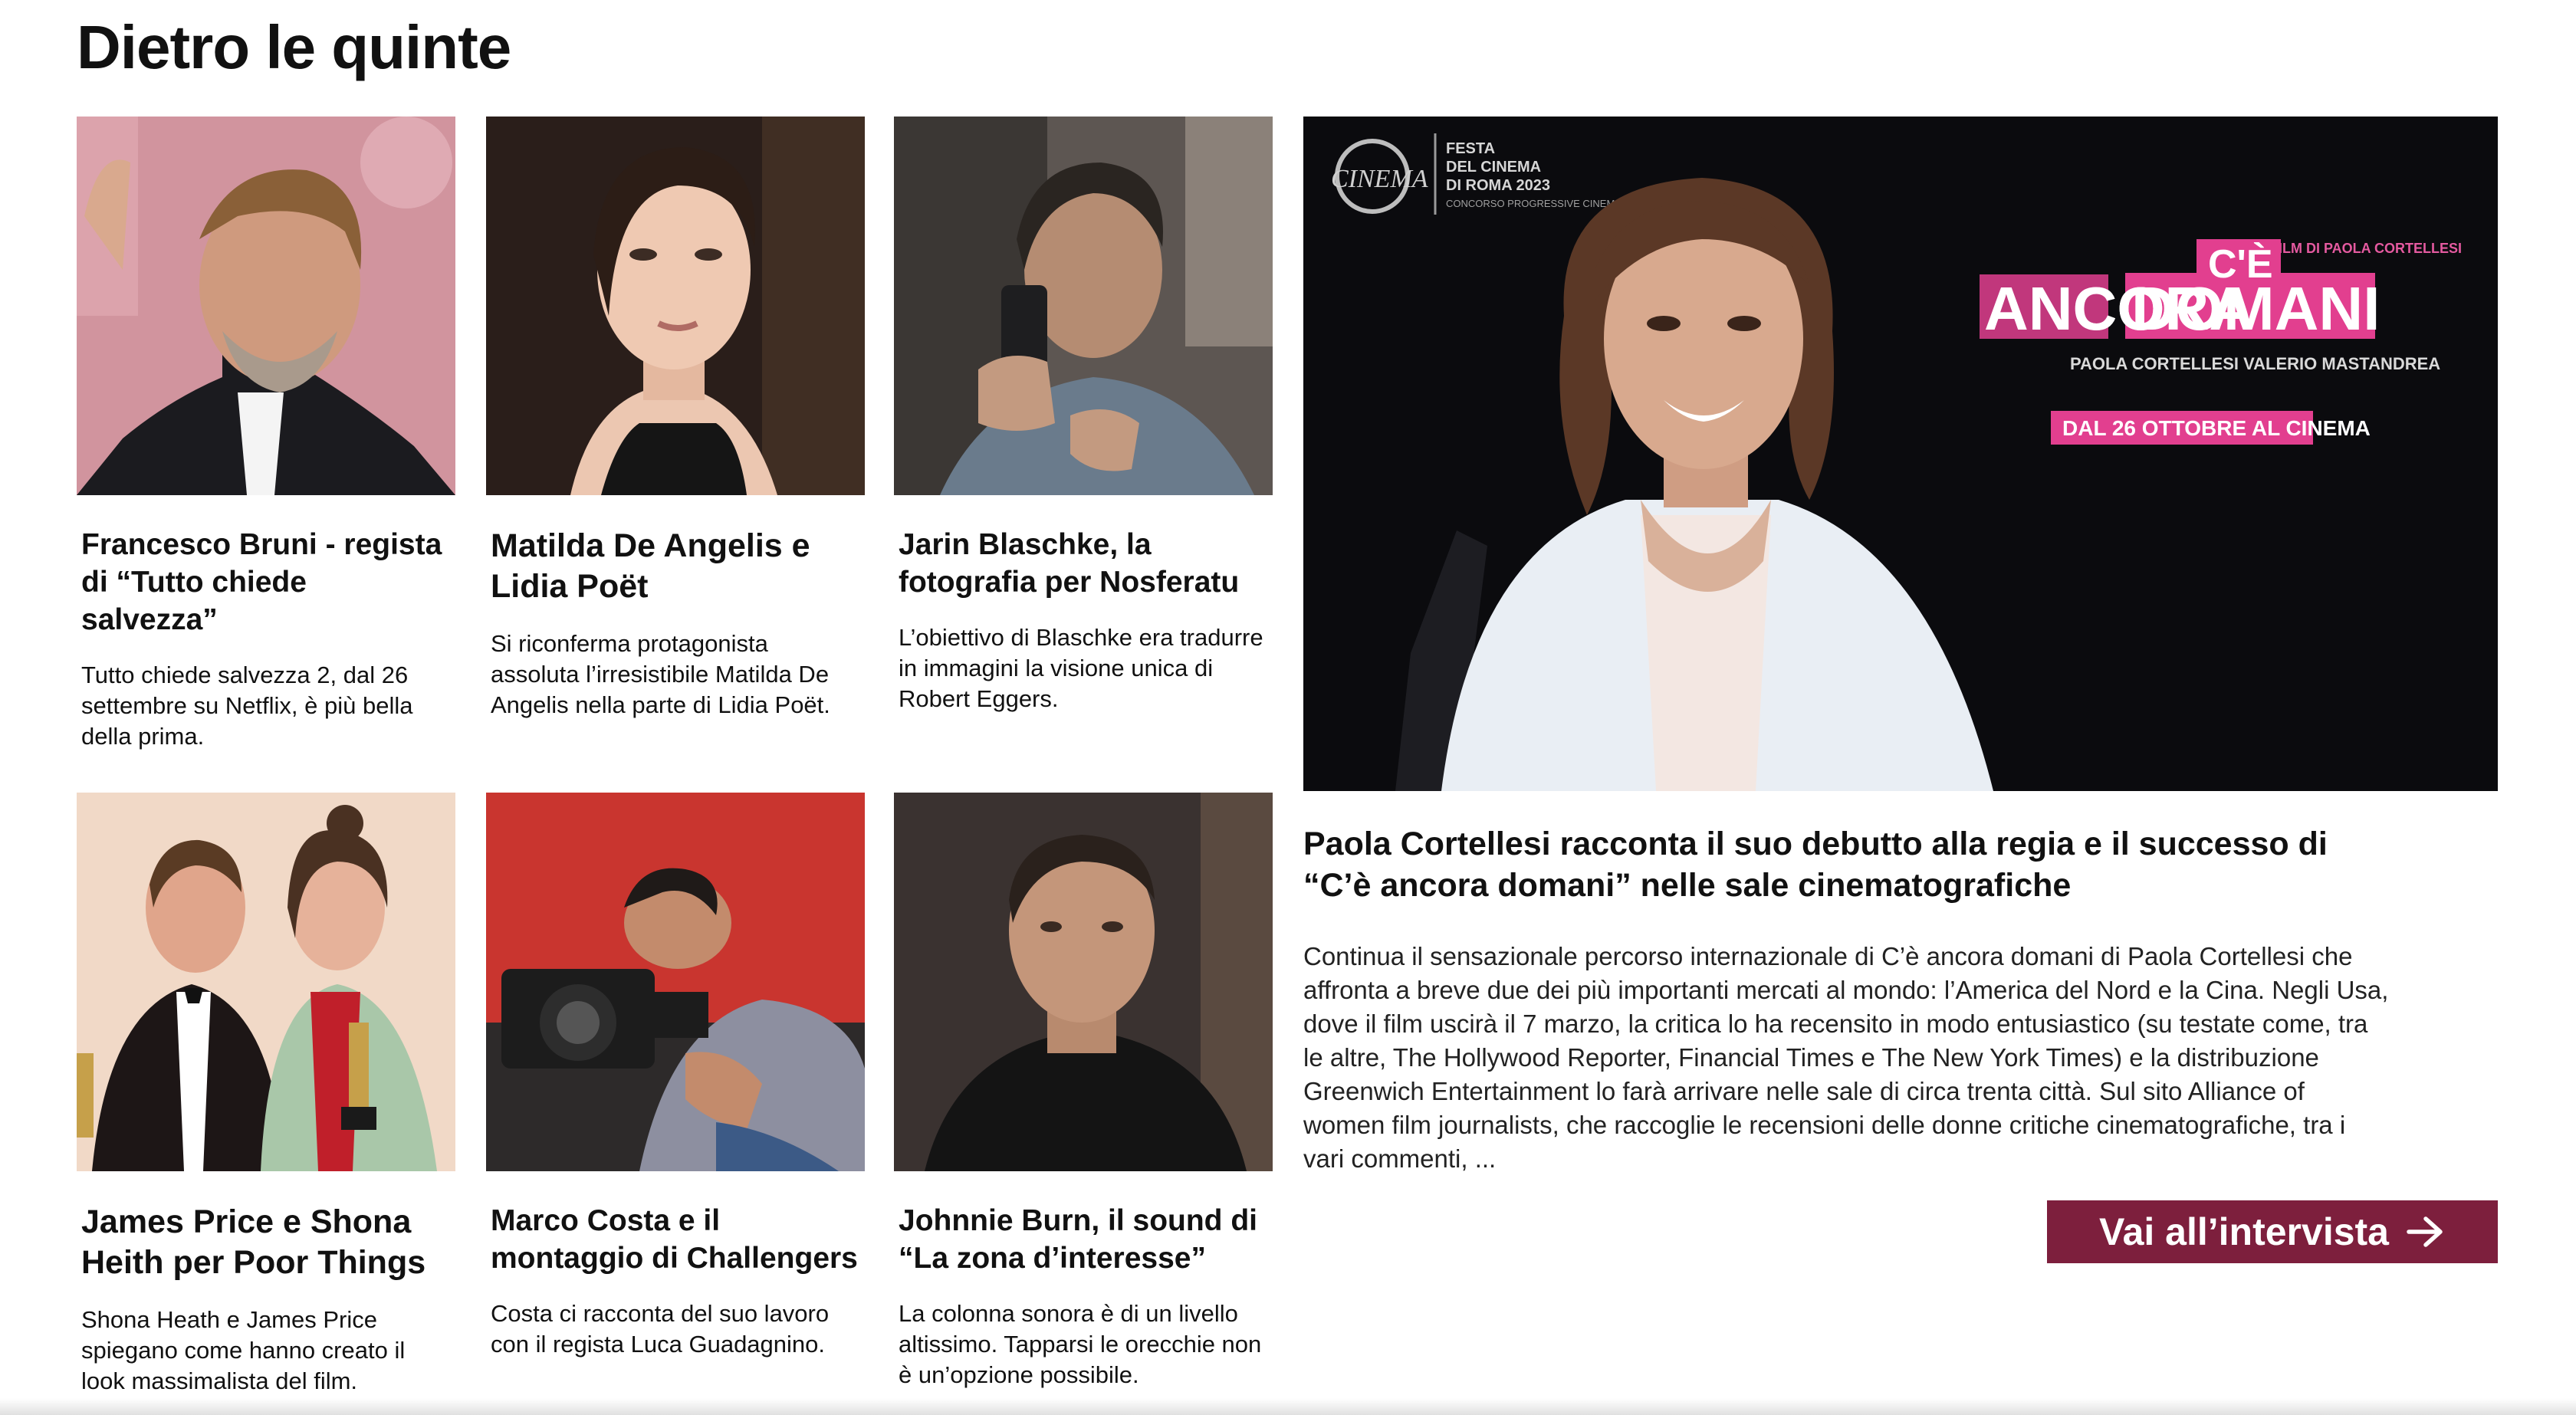  I want to click on svg-text: FESTA, so click(1470, 148).